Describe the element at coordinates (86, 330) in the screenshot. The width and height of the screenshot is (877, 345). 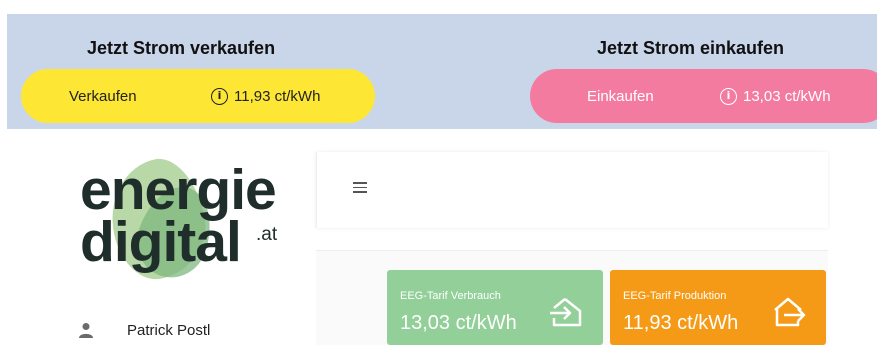
I see `user-icon` at that location.